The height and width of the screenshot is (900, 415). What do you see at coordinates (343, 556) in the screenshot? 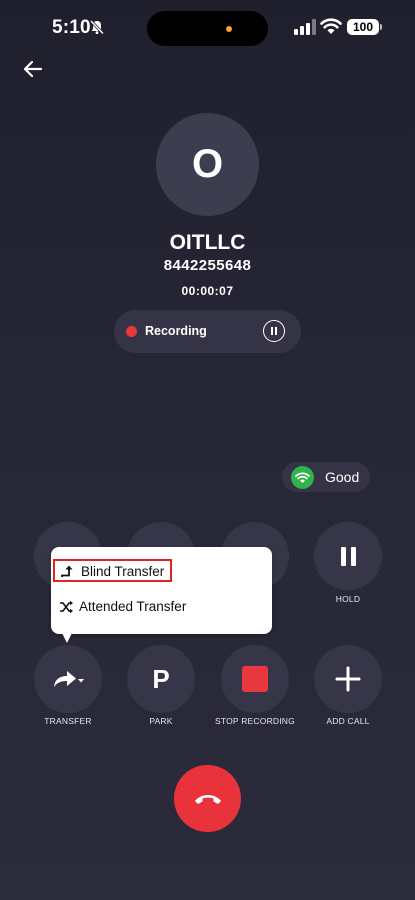
I see `pause-icon` at bounding box center [343, 556].